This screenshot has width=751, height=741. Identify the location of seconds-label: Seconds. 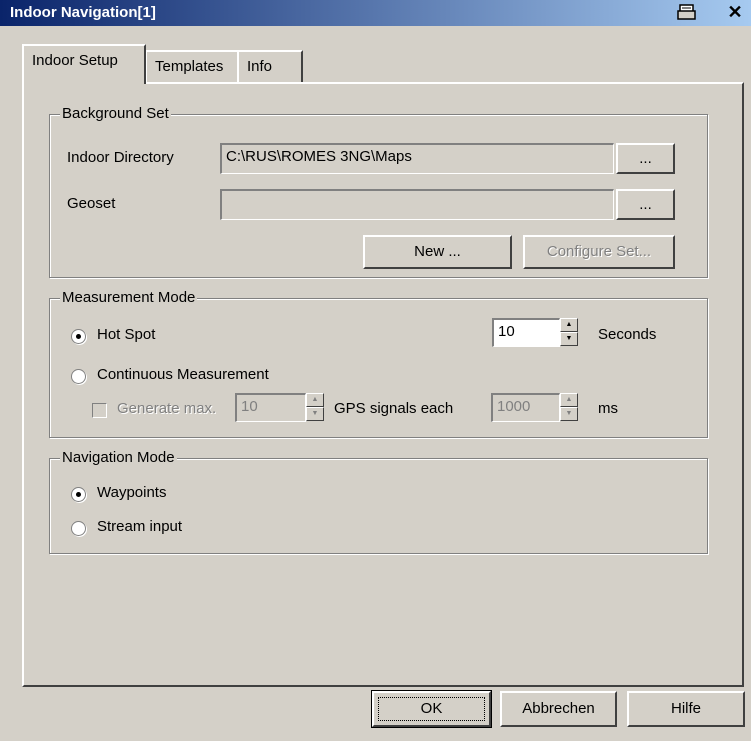
(627, 334).